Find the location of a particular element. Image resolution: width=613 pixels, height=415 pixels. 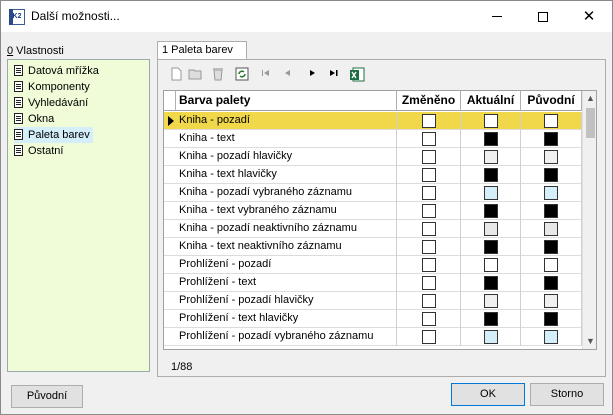

table-row: Prohlížení - text hlavičky is located at coordinates (373, 319).